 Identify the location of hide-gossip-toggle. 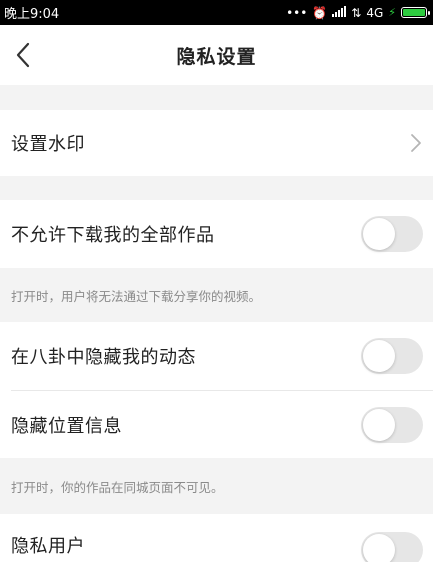
(392, 356).